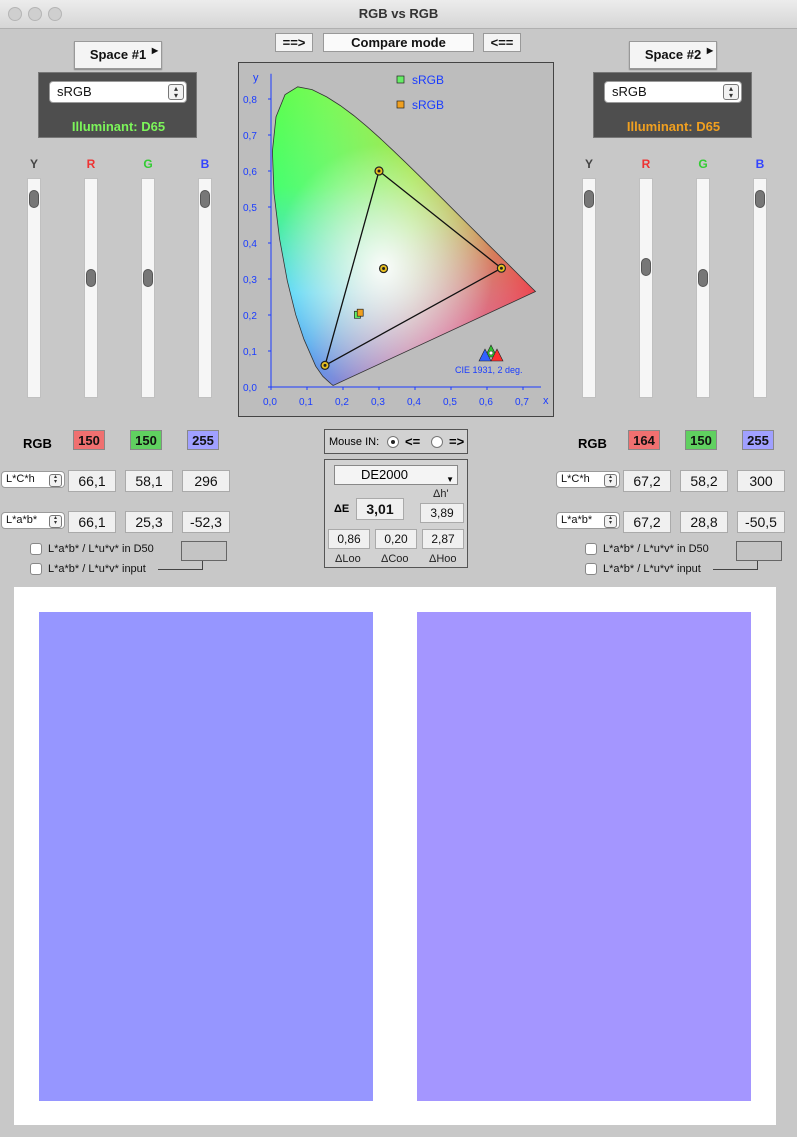 Image resolution: width=797 pixels, height=1137 pixels. I want to click on space-1-slider-b, so click(205, 288).